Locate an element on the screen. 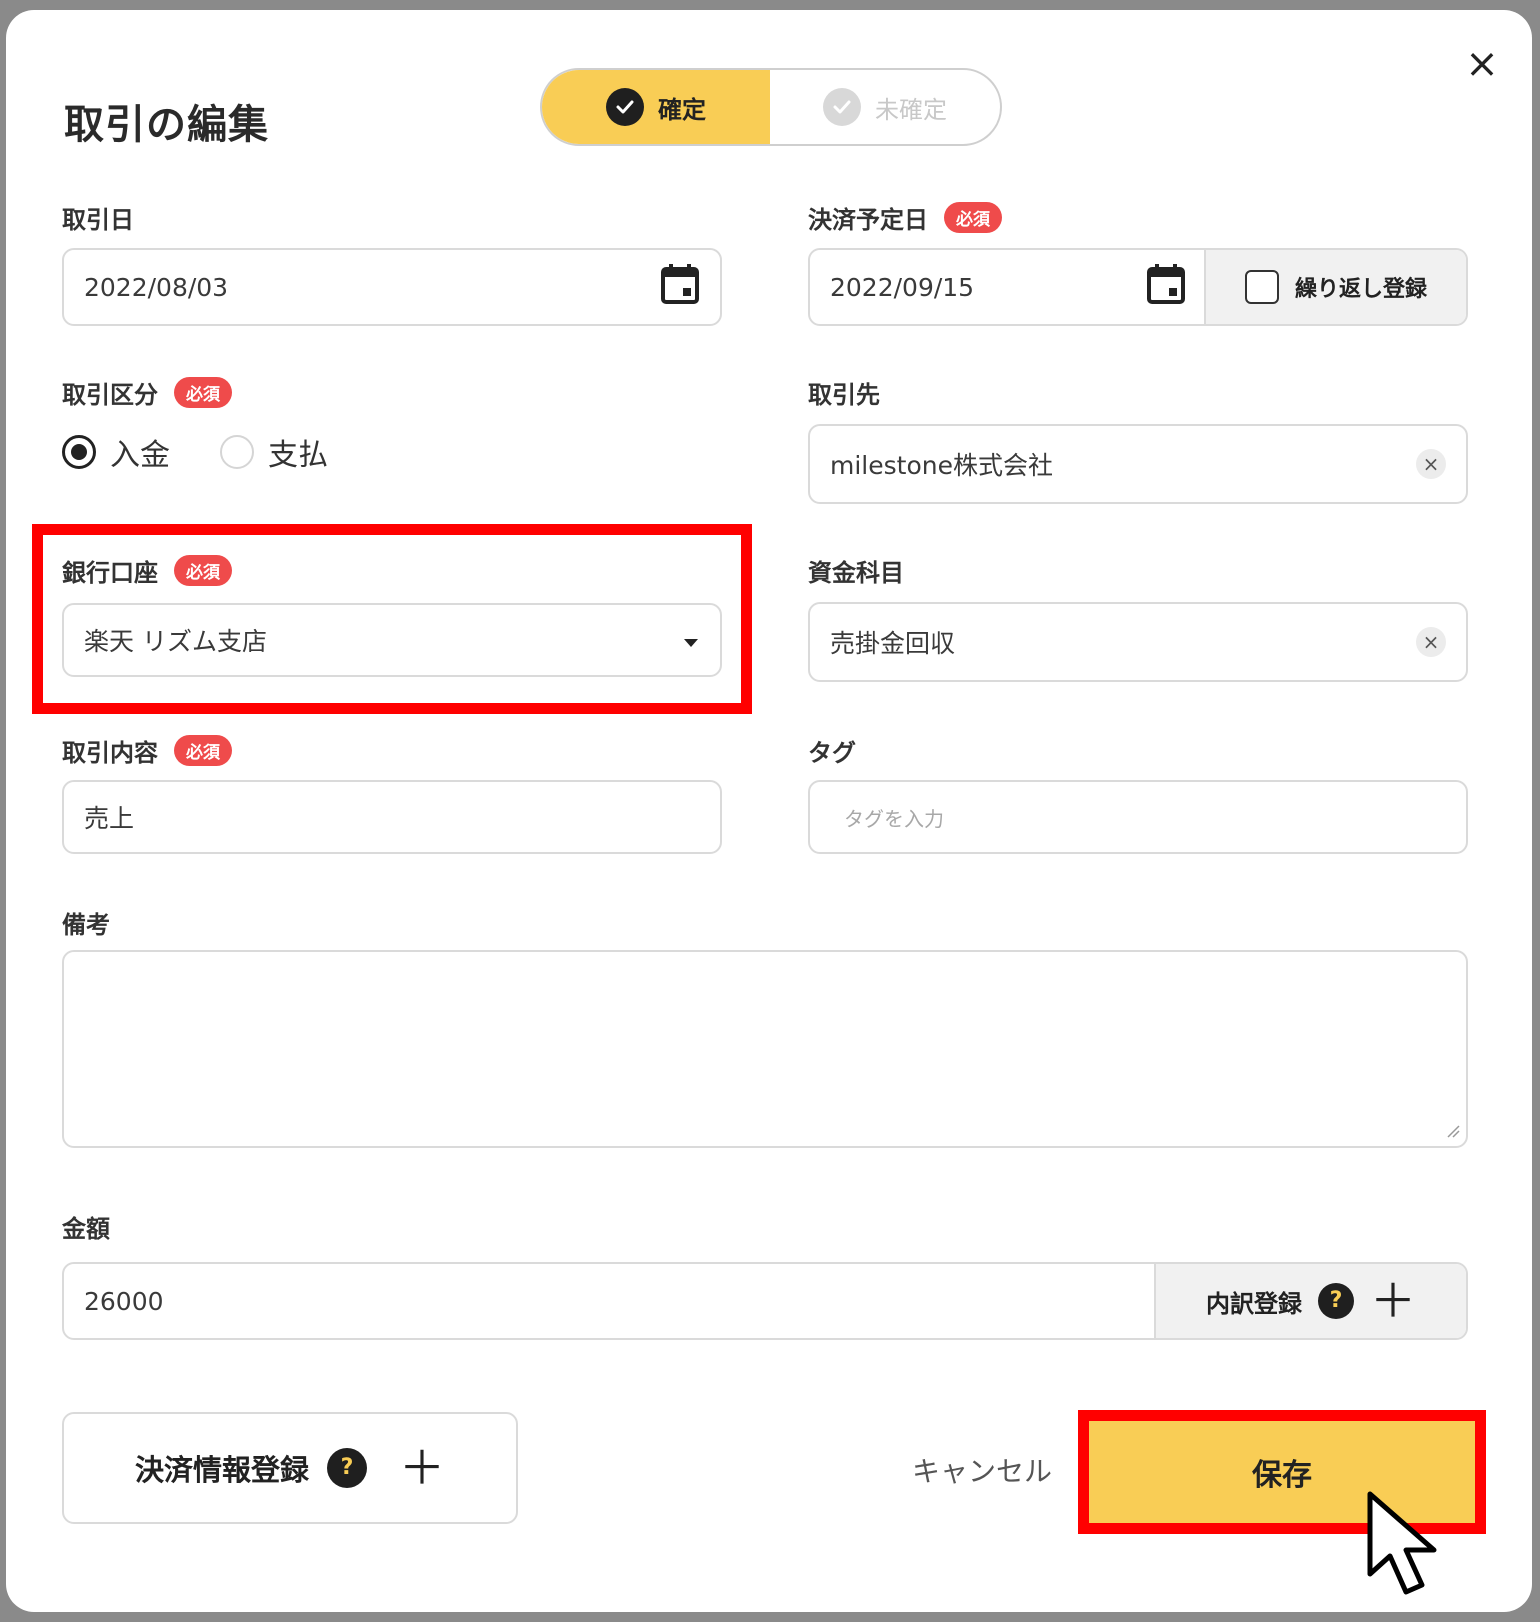 The height and width of the screenshot is (1622, 1540). bank-account-label-text: 銀行口座 is located at coordinates (110, 573).